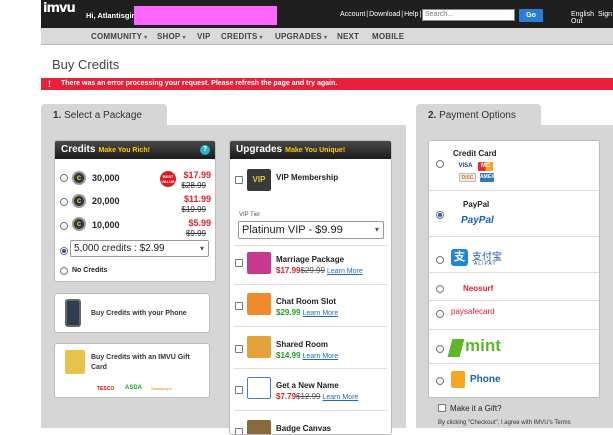 This screenshot has width=613, height=435. Describe the element at coordinates (485, 166) in the screenshot. I see `mastercard-icon: MC` at that location.